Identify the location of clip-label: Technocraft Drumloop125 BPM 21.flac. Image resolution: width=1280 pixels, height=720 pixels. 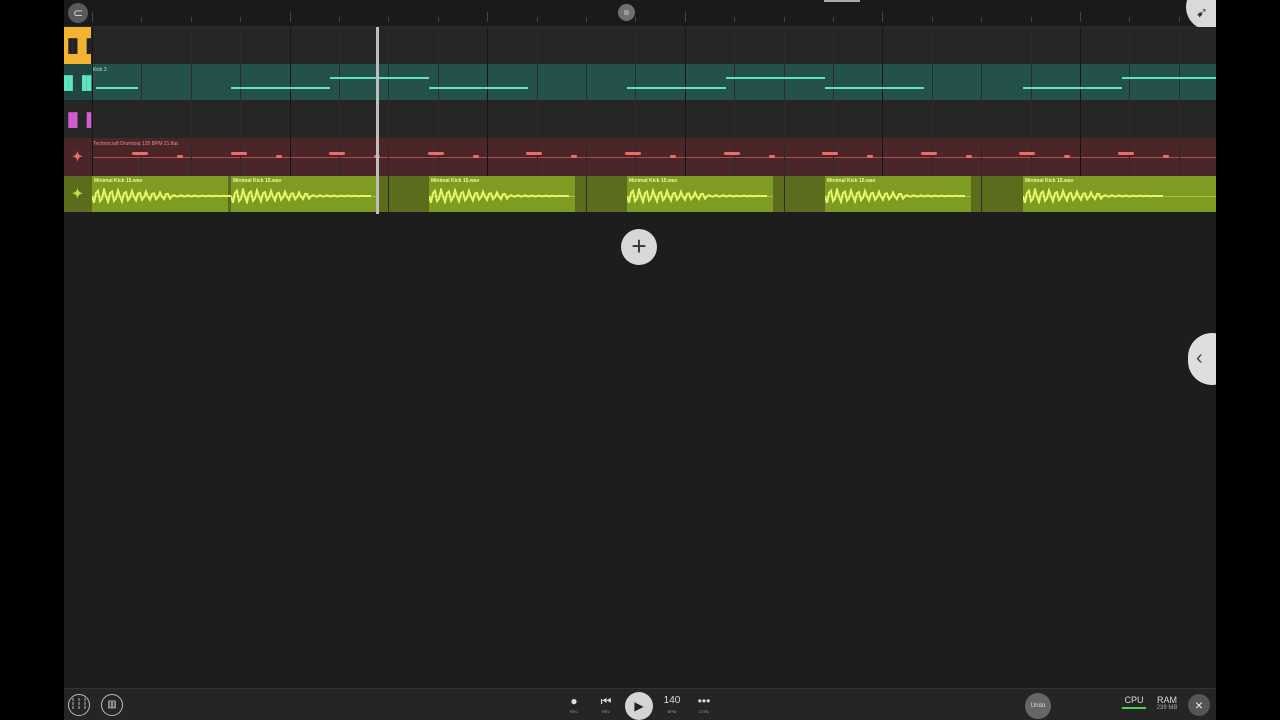
(136, 144).